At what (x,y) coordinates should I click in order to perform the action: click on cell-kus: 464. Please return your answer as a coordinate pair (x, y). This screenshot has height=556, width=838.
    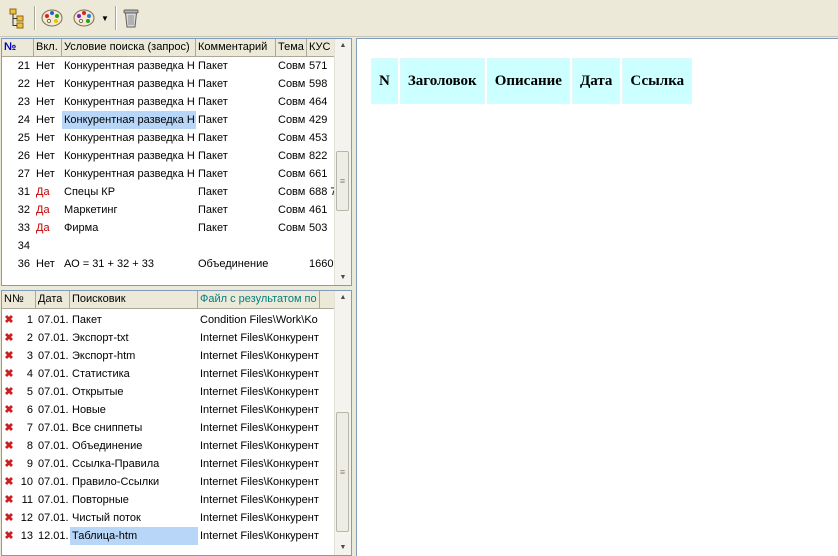
    Looking at the image, I should click on (318, 102).